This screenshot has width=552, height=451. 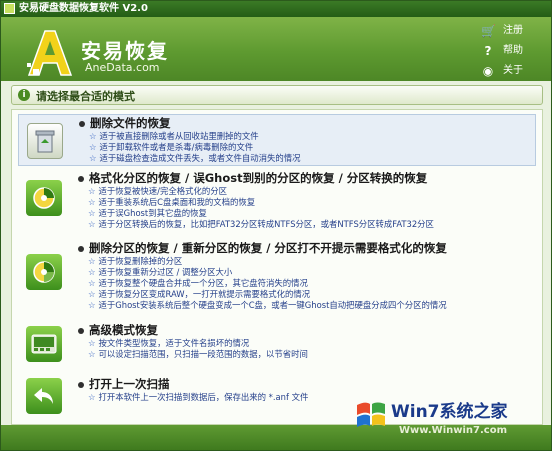 What do you see at coordinates (488, 31) in the screenshot?
I see `cart-icon: 🛒` at bounding box center [488, 31].